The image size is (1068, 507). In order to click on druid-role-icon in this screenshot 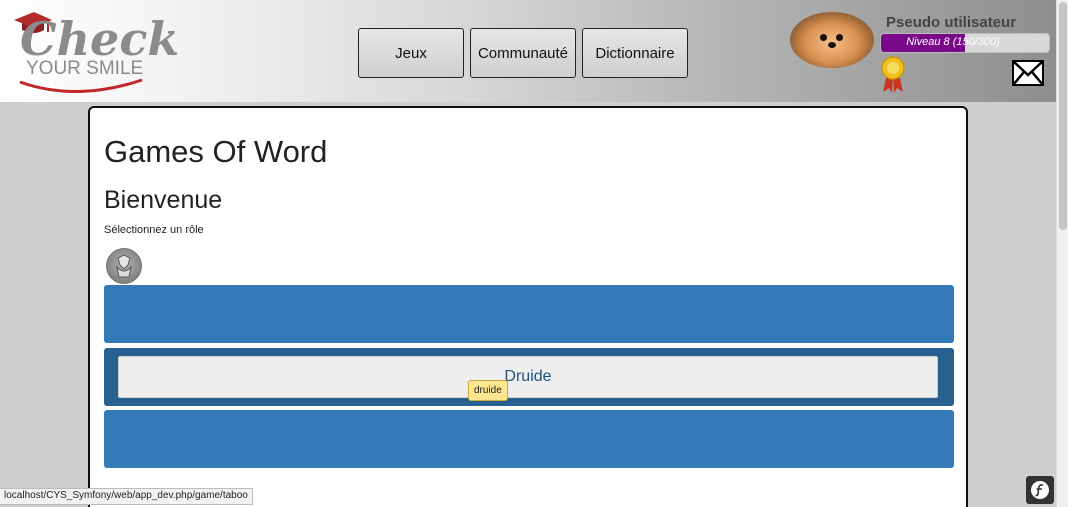, I will do `click(124, 266)`.